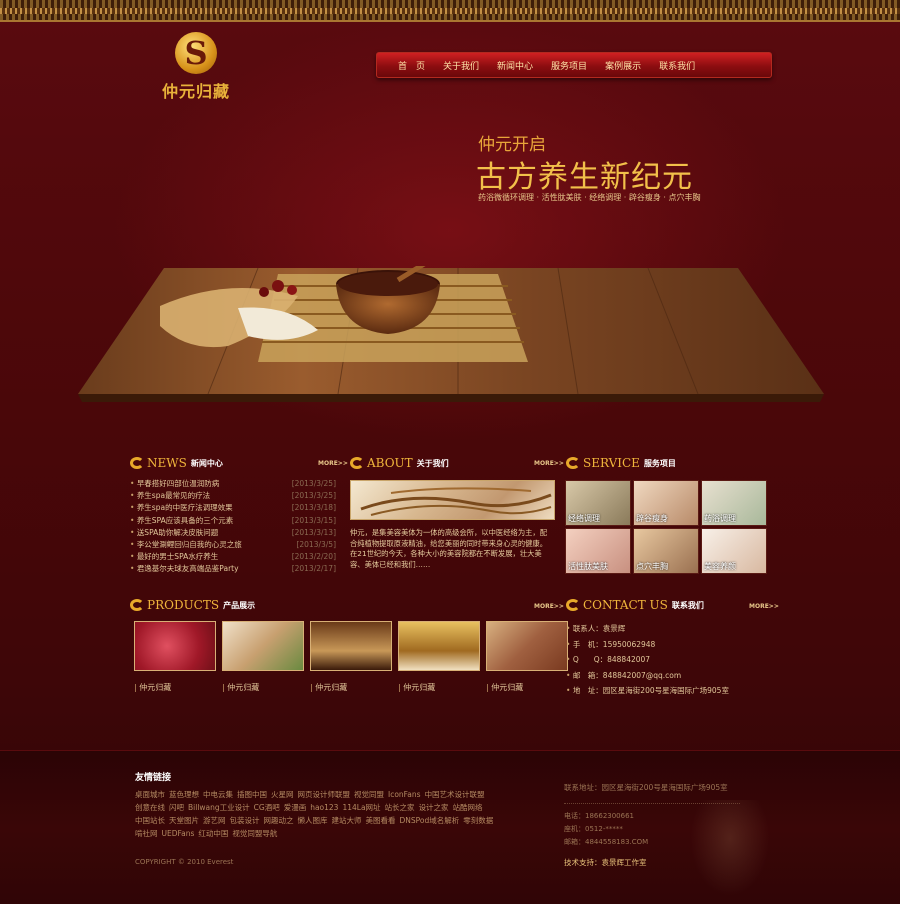  I want to click on service-heading-en: SERVICE, so click(611, 463).